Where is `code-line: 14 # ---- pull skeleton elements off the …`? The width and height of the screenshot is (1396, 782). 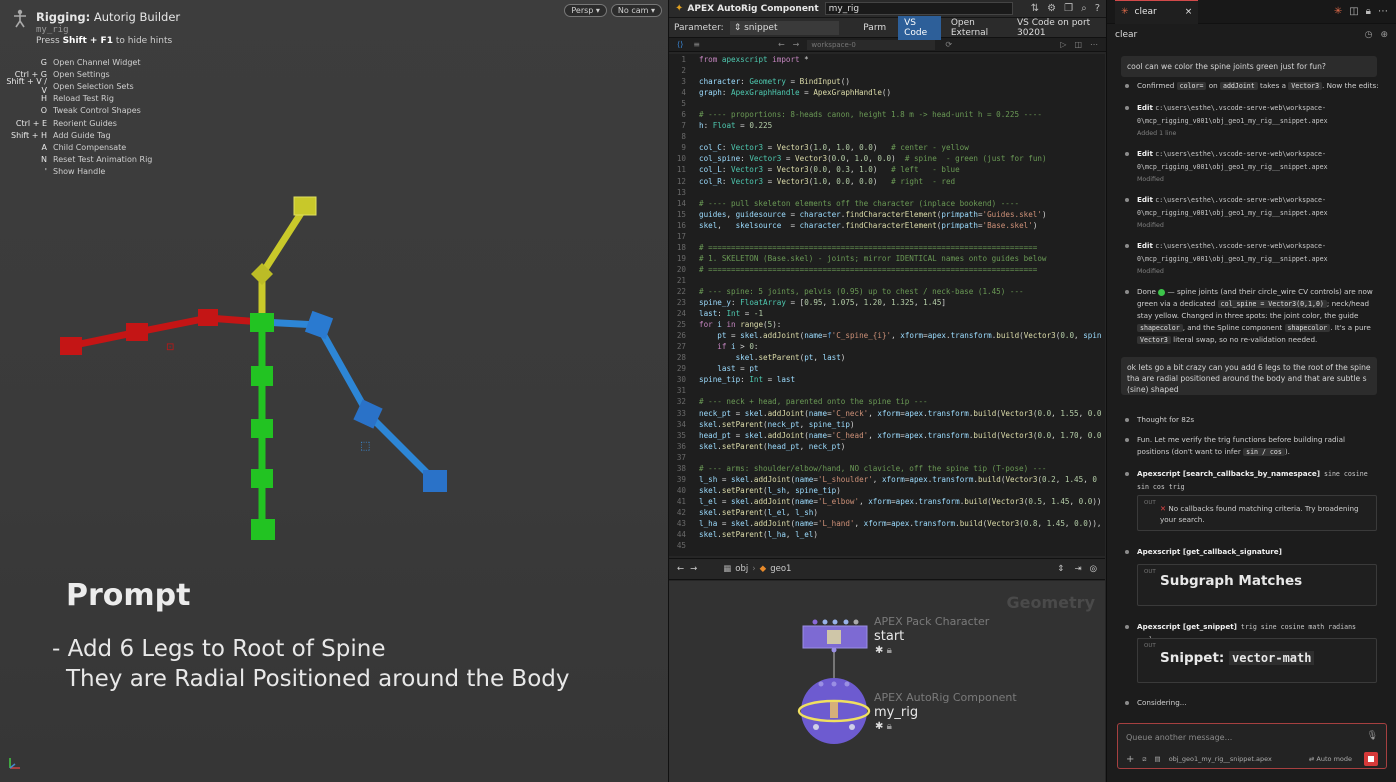 code-line: 14 # ---- pull skeleton elements off the … is located at coordinates (887, 203).